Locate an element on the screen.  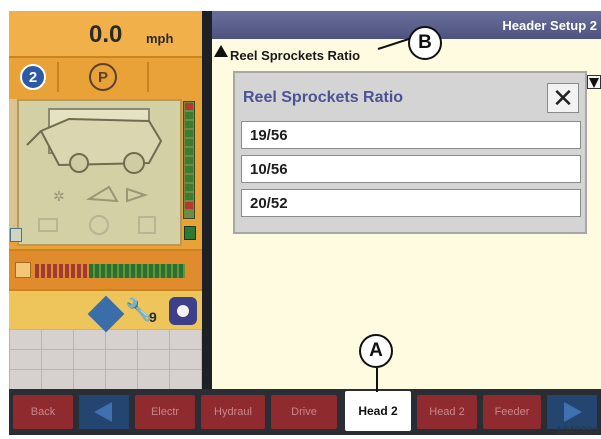
progress-row is located at coordinates (105, 269).